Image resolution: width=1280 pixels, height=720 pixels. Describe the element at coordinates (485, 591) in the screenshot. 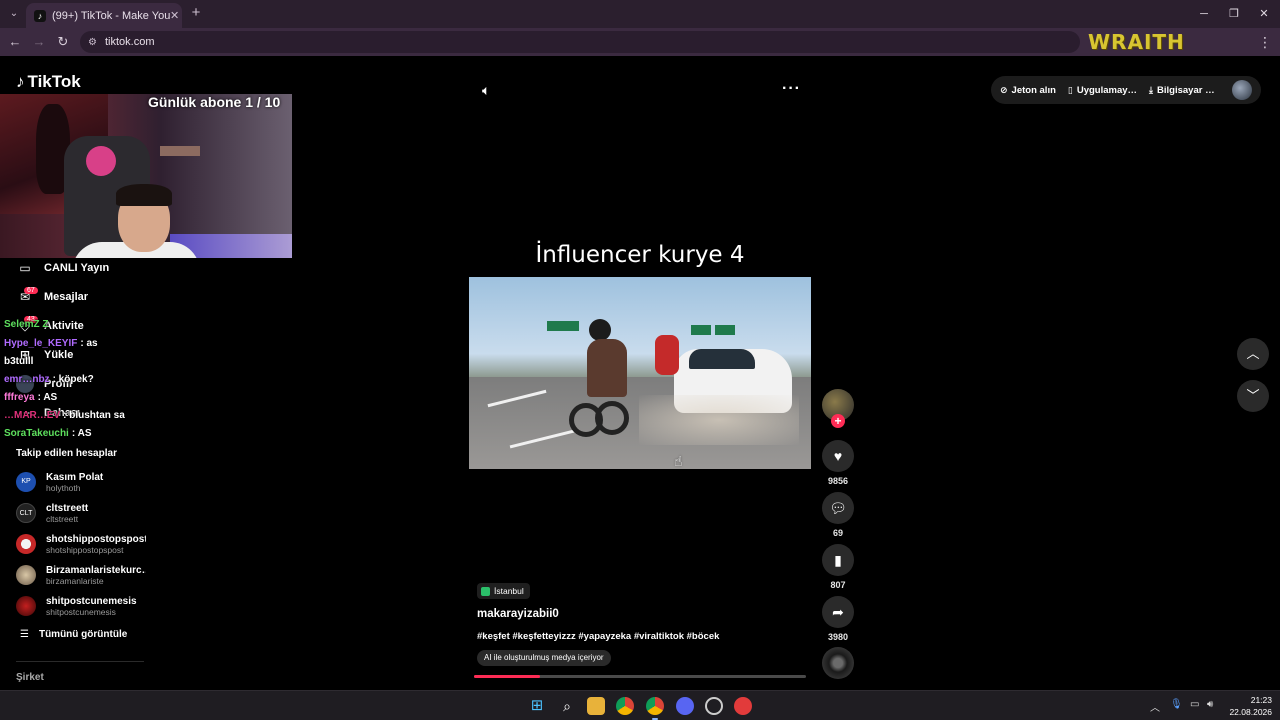

I see `location-pin-icon` at that location.